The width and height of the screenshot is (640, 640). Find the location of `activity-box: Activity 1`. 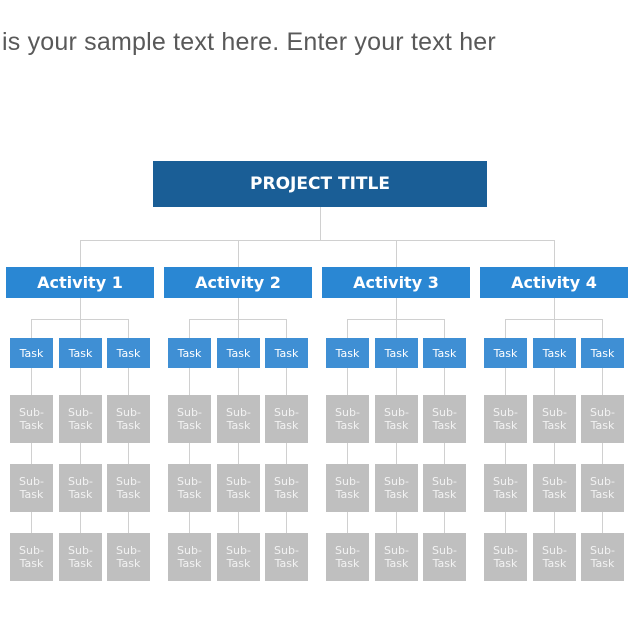

activity-box: Activity 1 is located at coordinates (80, 282).